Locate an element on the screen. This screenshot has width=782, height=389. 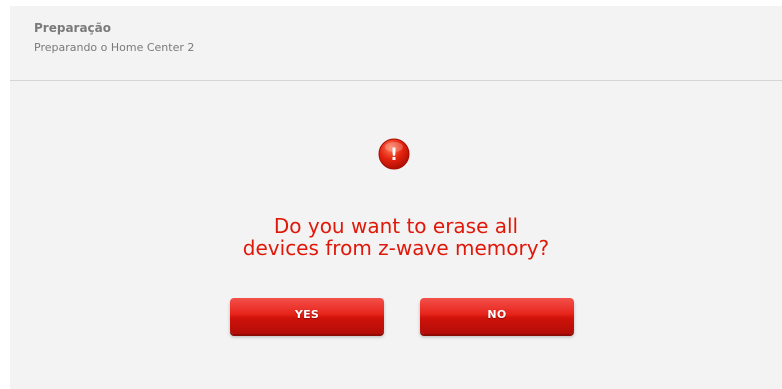
page-title: Preparação is located at coordinates (73, 28).